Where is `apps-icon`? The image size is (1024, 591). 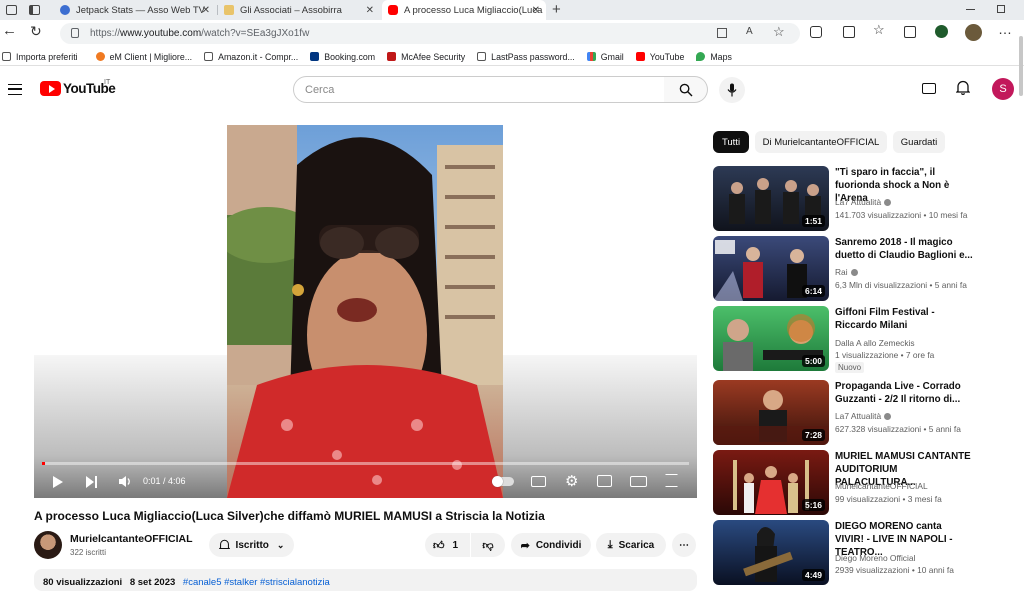 apps-icon is located at coordinates (722, 33).